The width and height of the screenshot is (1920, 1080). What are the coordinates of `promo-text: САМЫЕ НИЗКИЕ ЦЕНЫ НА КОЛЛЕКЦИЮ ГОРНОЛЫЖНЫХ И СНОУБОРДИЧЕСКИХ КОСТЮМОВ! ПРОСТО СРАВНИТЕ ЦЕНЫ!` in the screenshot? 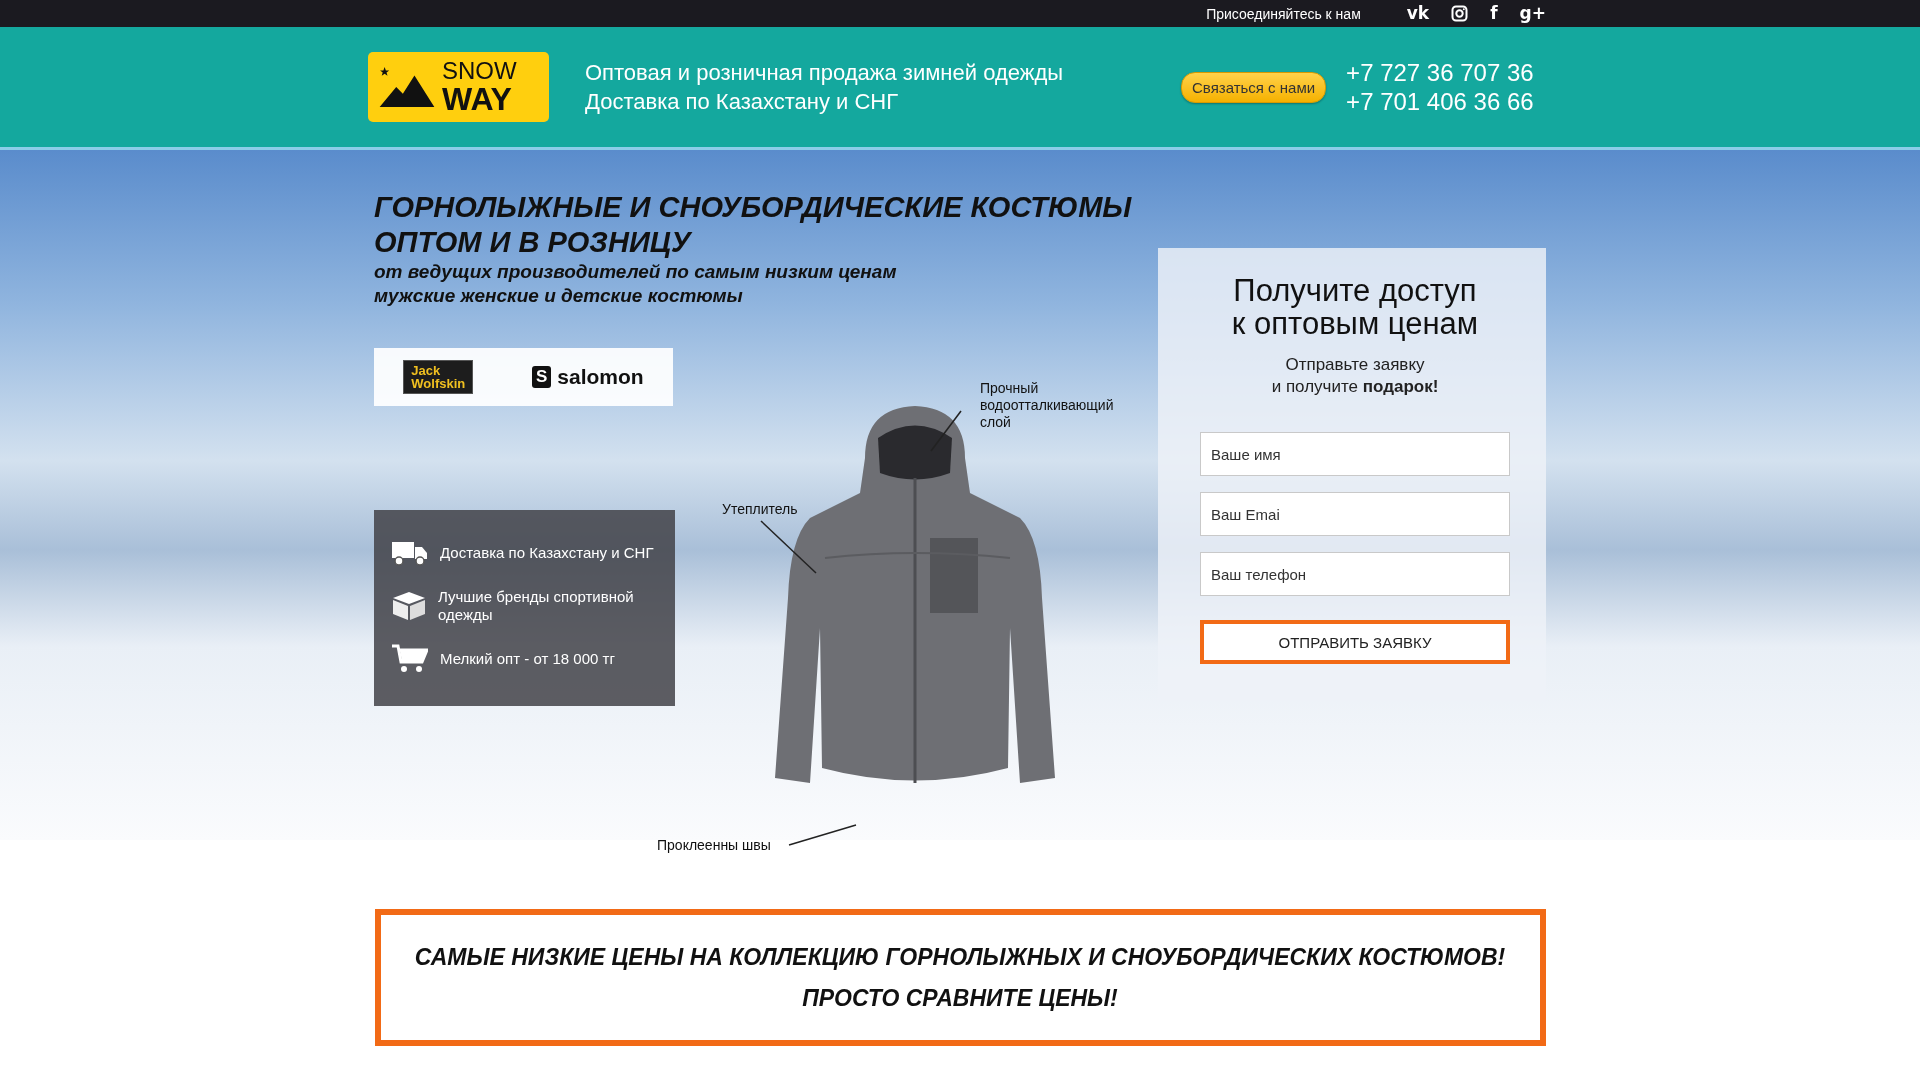 It's located at (960, 977).